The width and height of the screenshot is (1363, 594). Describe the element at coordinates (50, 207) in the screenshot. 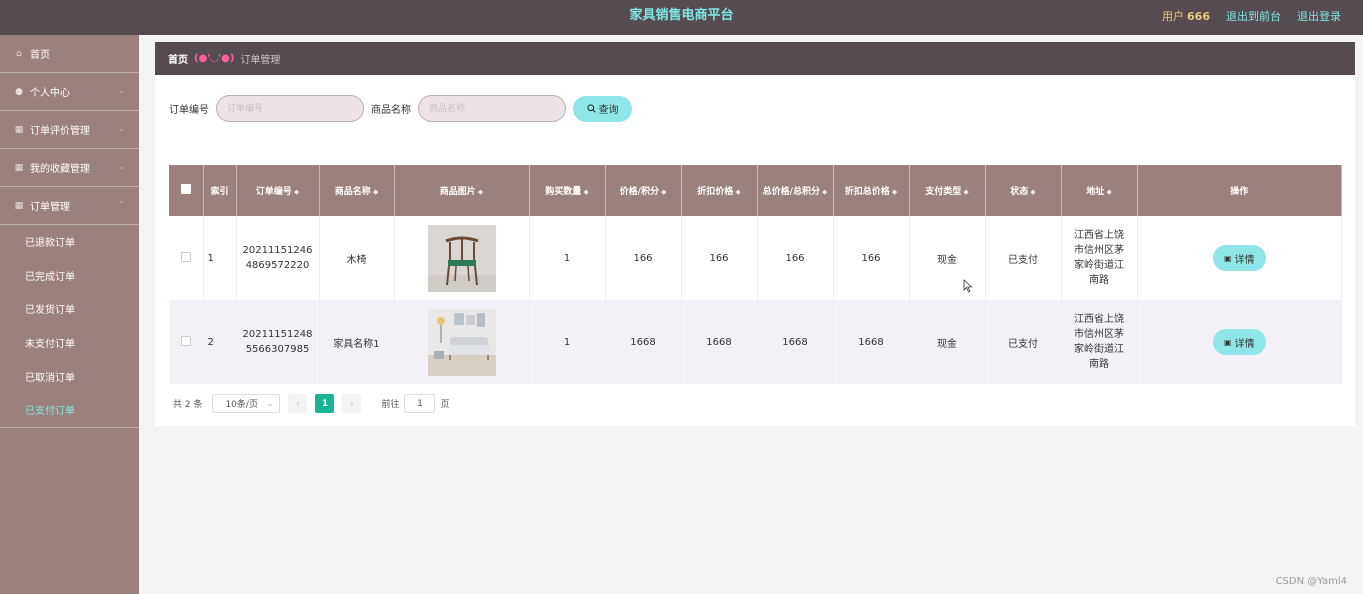

I see `sidebar-item-label: 订单管理` at that location.